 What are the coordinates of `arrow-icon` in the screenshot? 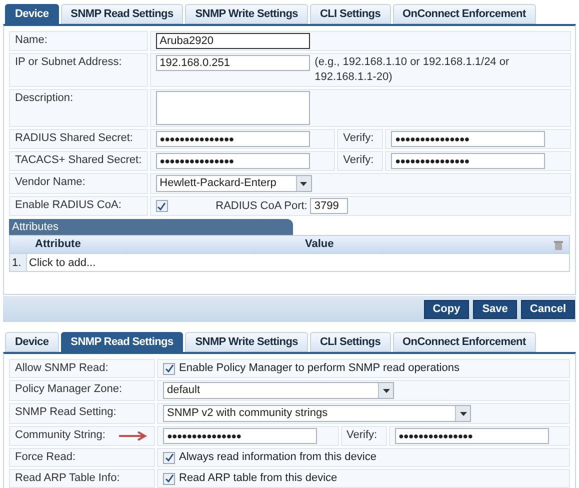 It's located at (133, 436).